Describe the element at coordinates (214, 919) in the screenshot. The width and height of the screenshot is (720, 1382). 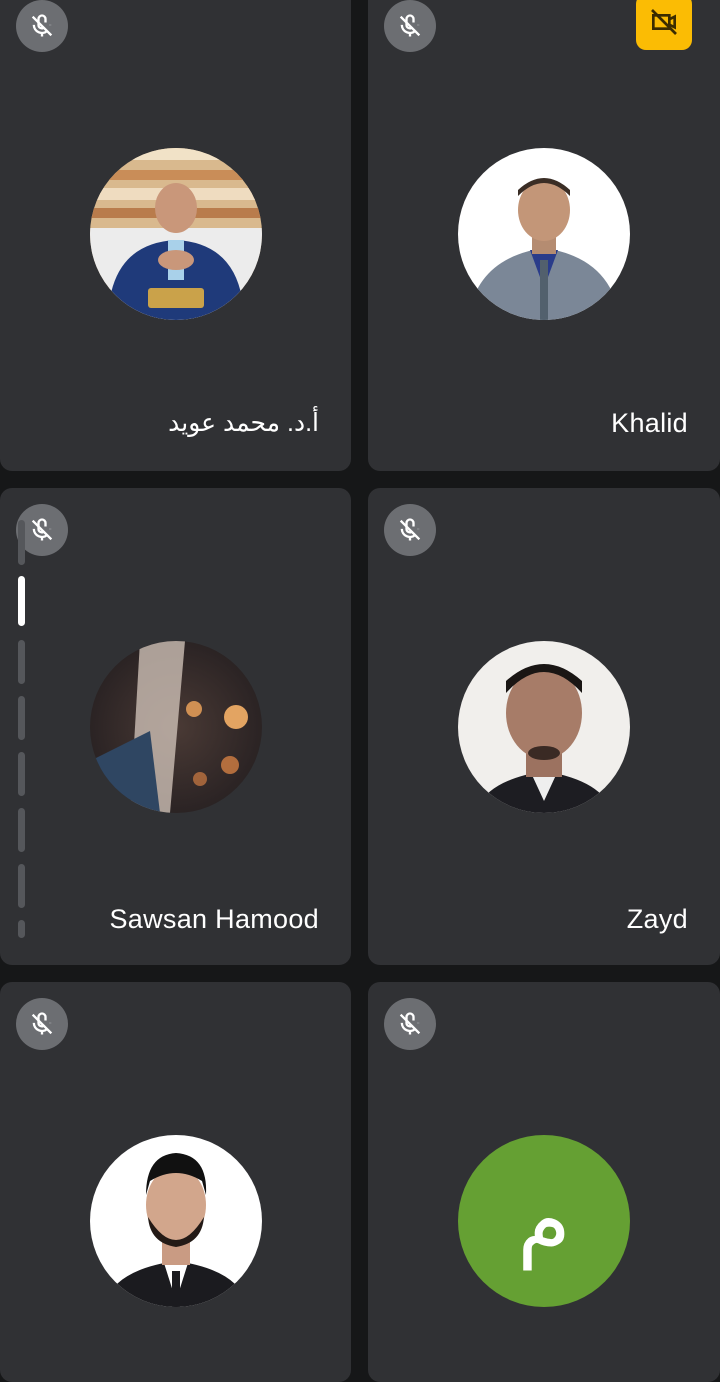
I see `participant-name: Sawsan Hamood` at that location.